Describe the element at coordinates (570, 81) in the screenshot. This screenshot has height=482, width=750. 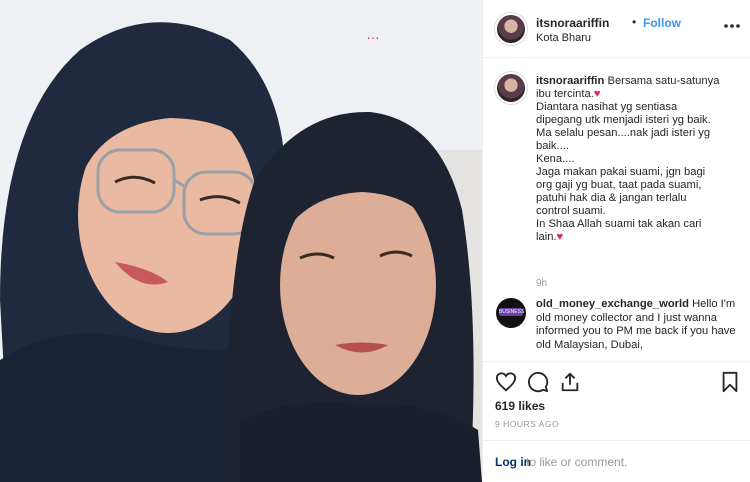
I see `caption-username: itsnoraariffin` at that location.